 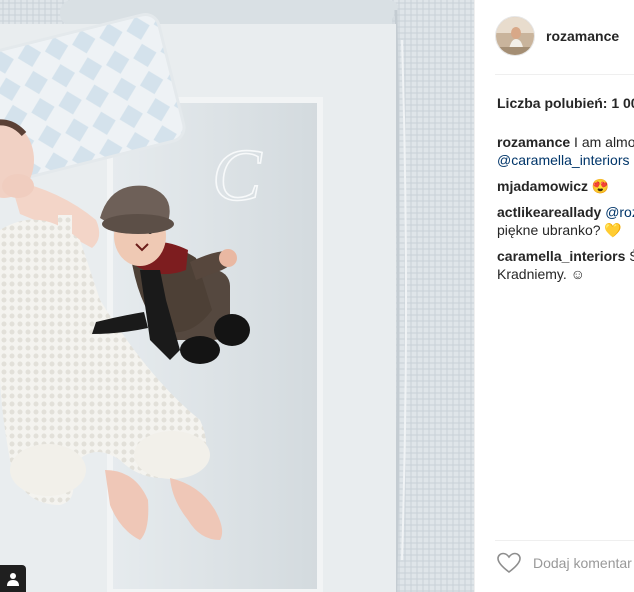 I want to click on heart-icon, so click(x=509, y=563).